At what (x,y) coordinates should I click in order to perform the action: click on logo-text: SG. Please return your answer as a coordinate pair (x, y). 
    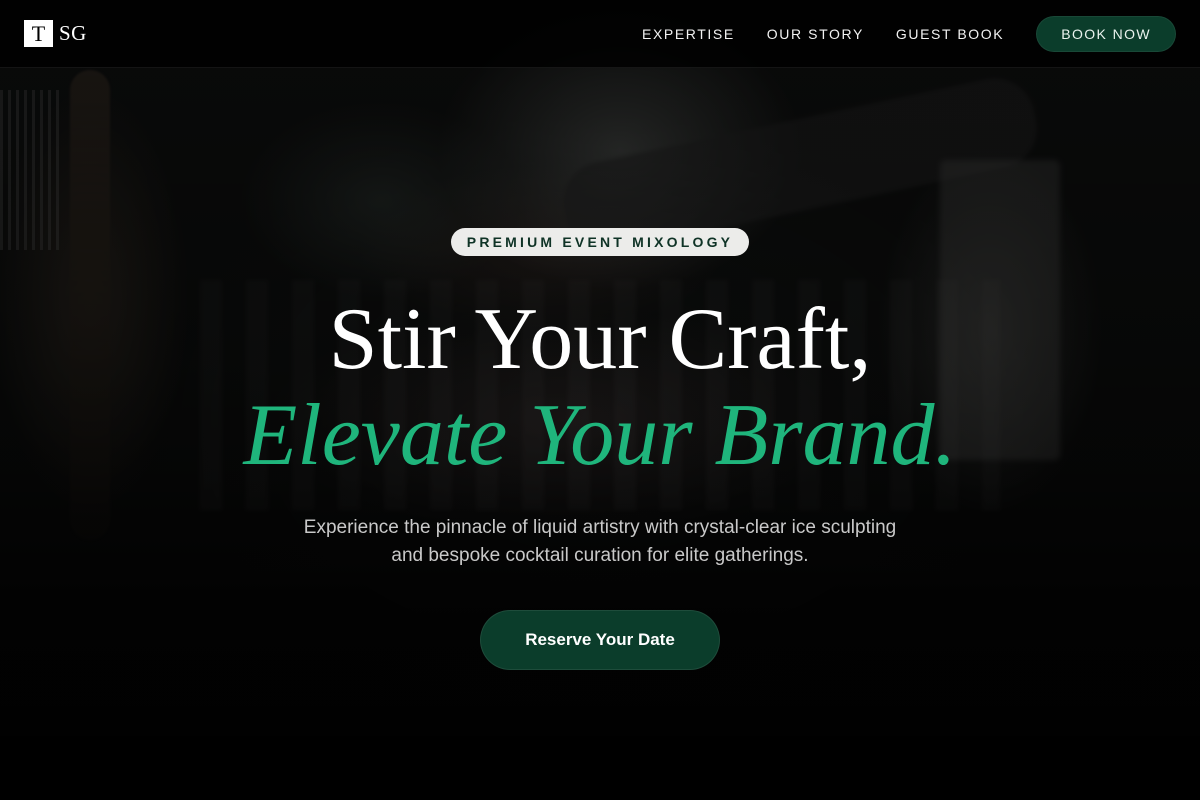
    Looking at the image, I should click on (73, 33).